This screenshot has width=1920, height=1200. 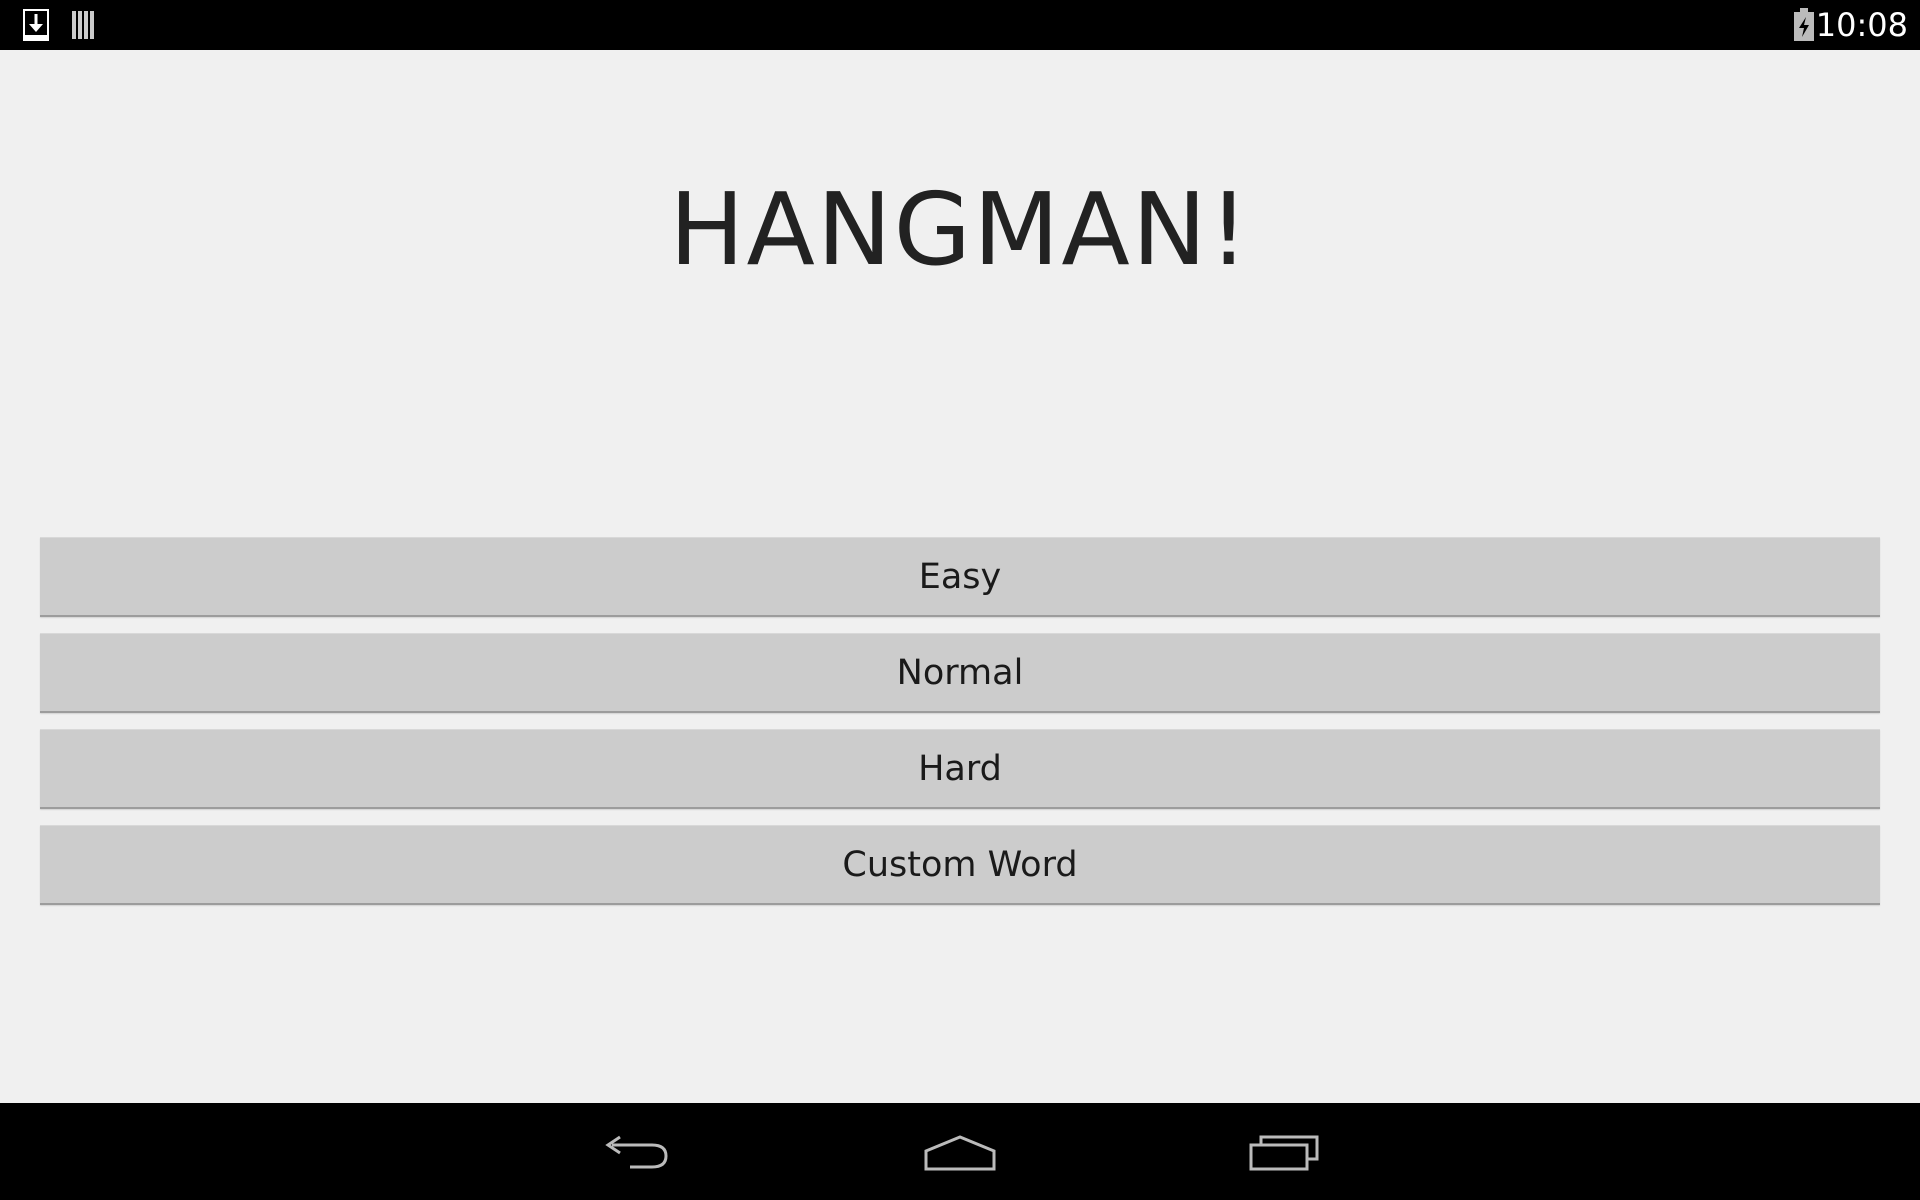 I want to click on navigation-bar, so click(x=960, y=1151).